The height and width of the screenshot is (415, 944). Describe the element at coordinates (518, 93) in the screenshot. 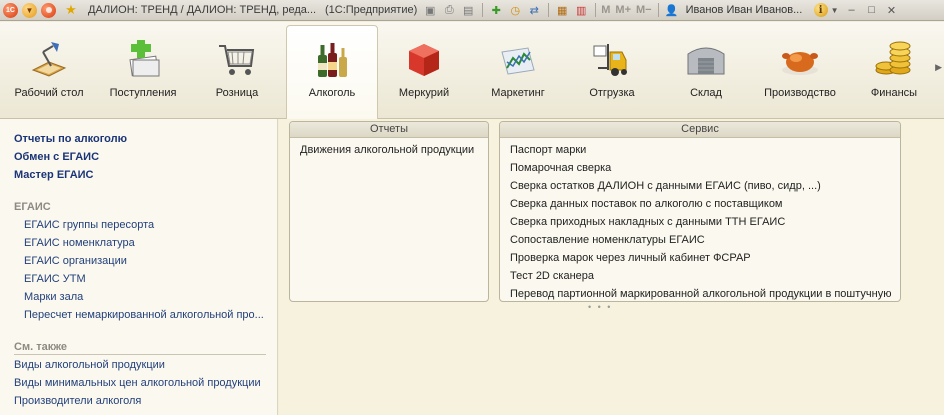

I see `section-label: Маркетинг` at that location.